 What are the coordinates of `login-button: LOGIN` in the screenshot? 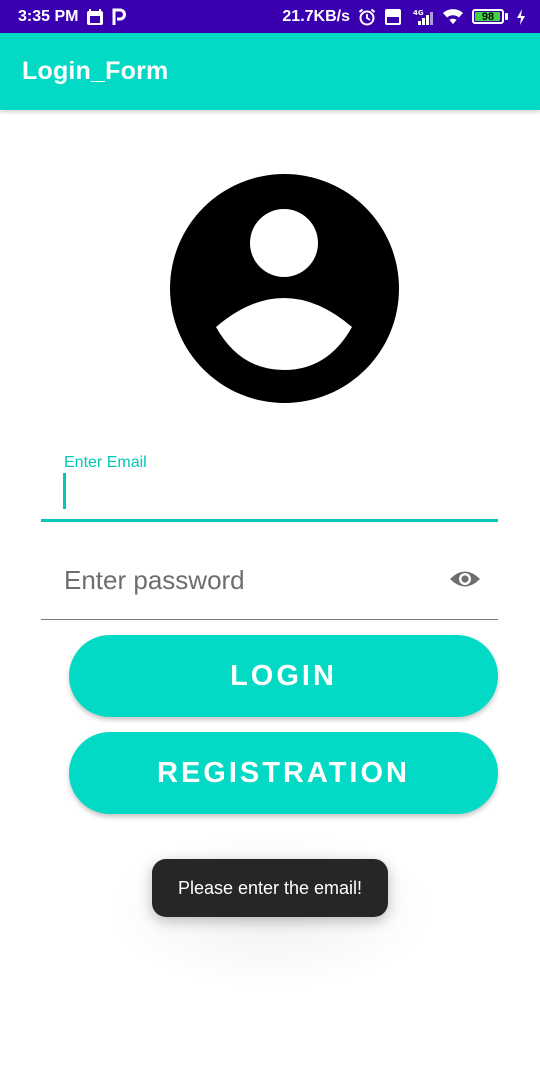 It's located at (283, 676).